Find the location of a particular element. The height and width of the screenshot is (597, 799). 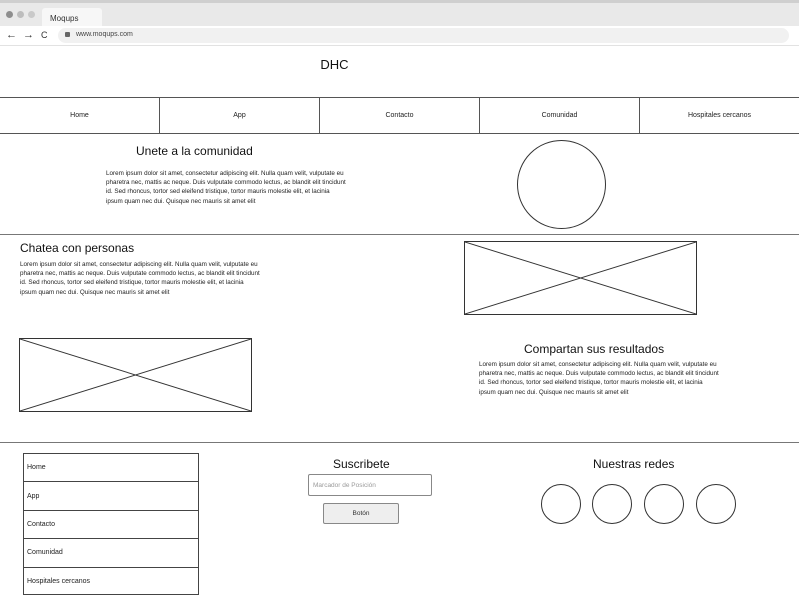

footer-divider is located at coordinates (399, 442).